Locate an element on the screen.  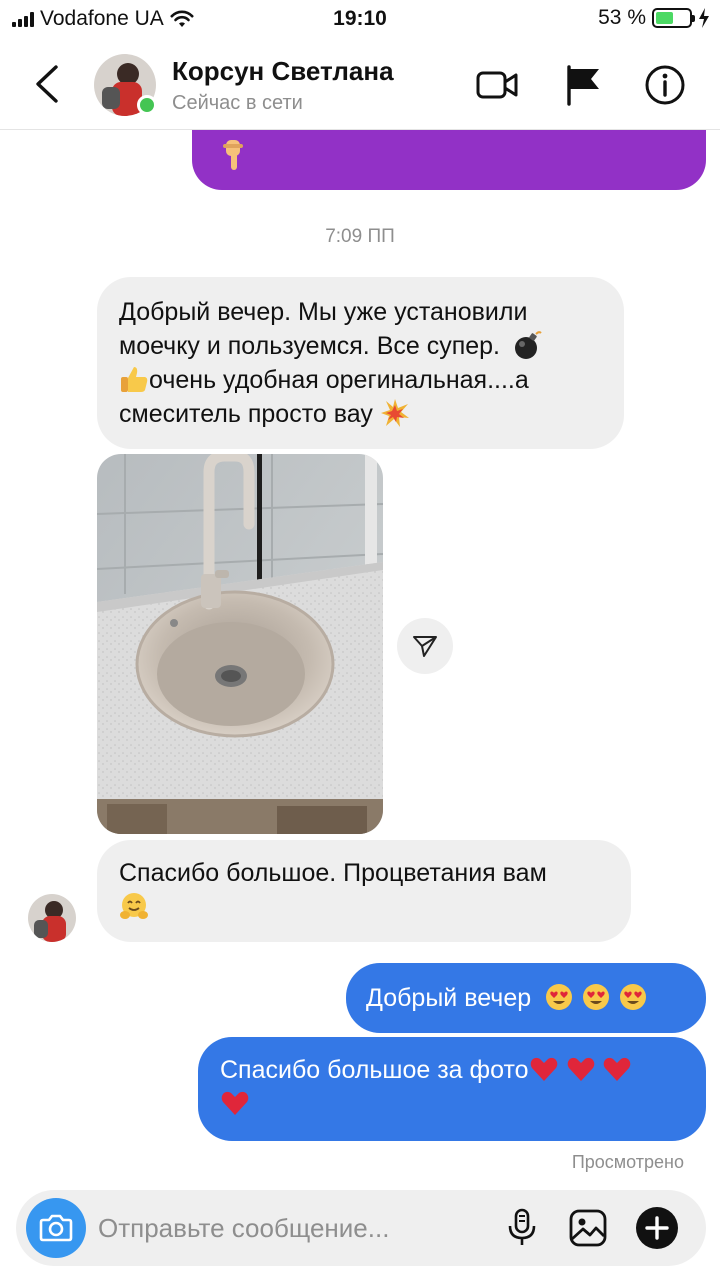
kitchen-sink-photo is located at coordinates (240, 644).